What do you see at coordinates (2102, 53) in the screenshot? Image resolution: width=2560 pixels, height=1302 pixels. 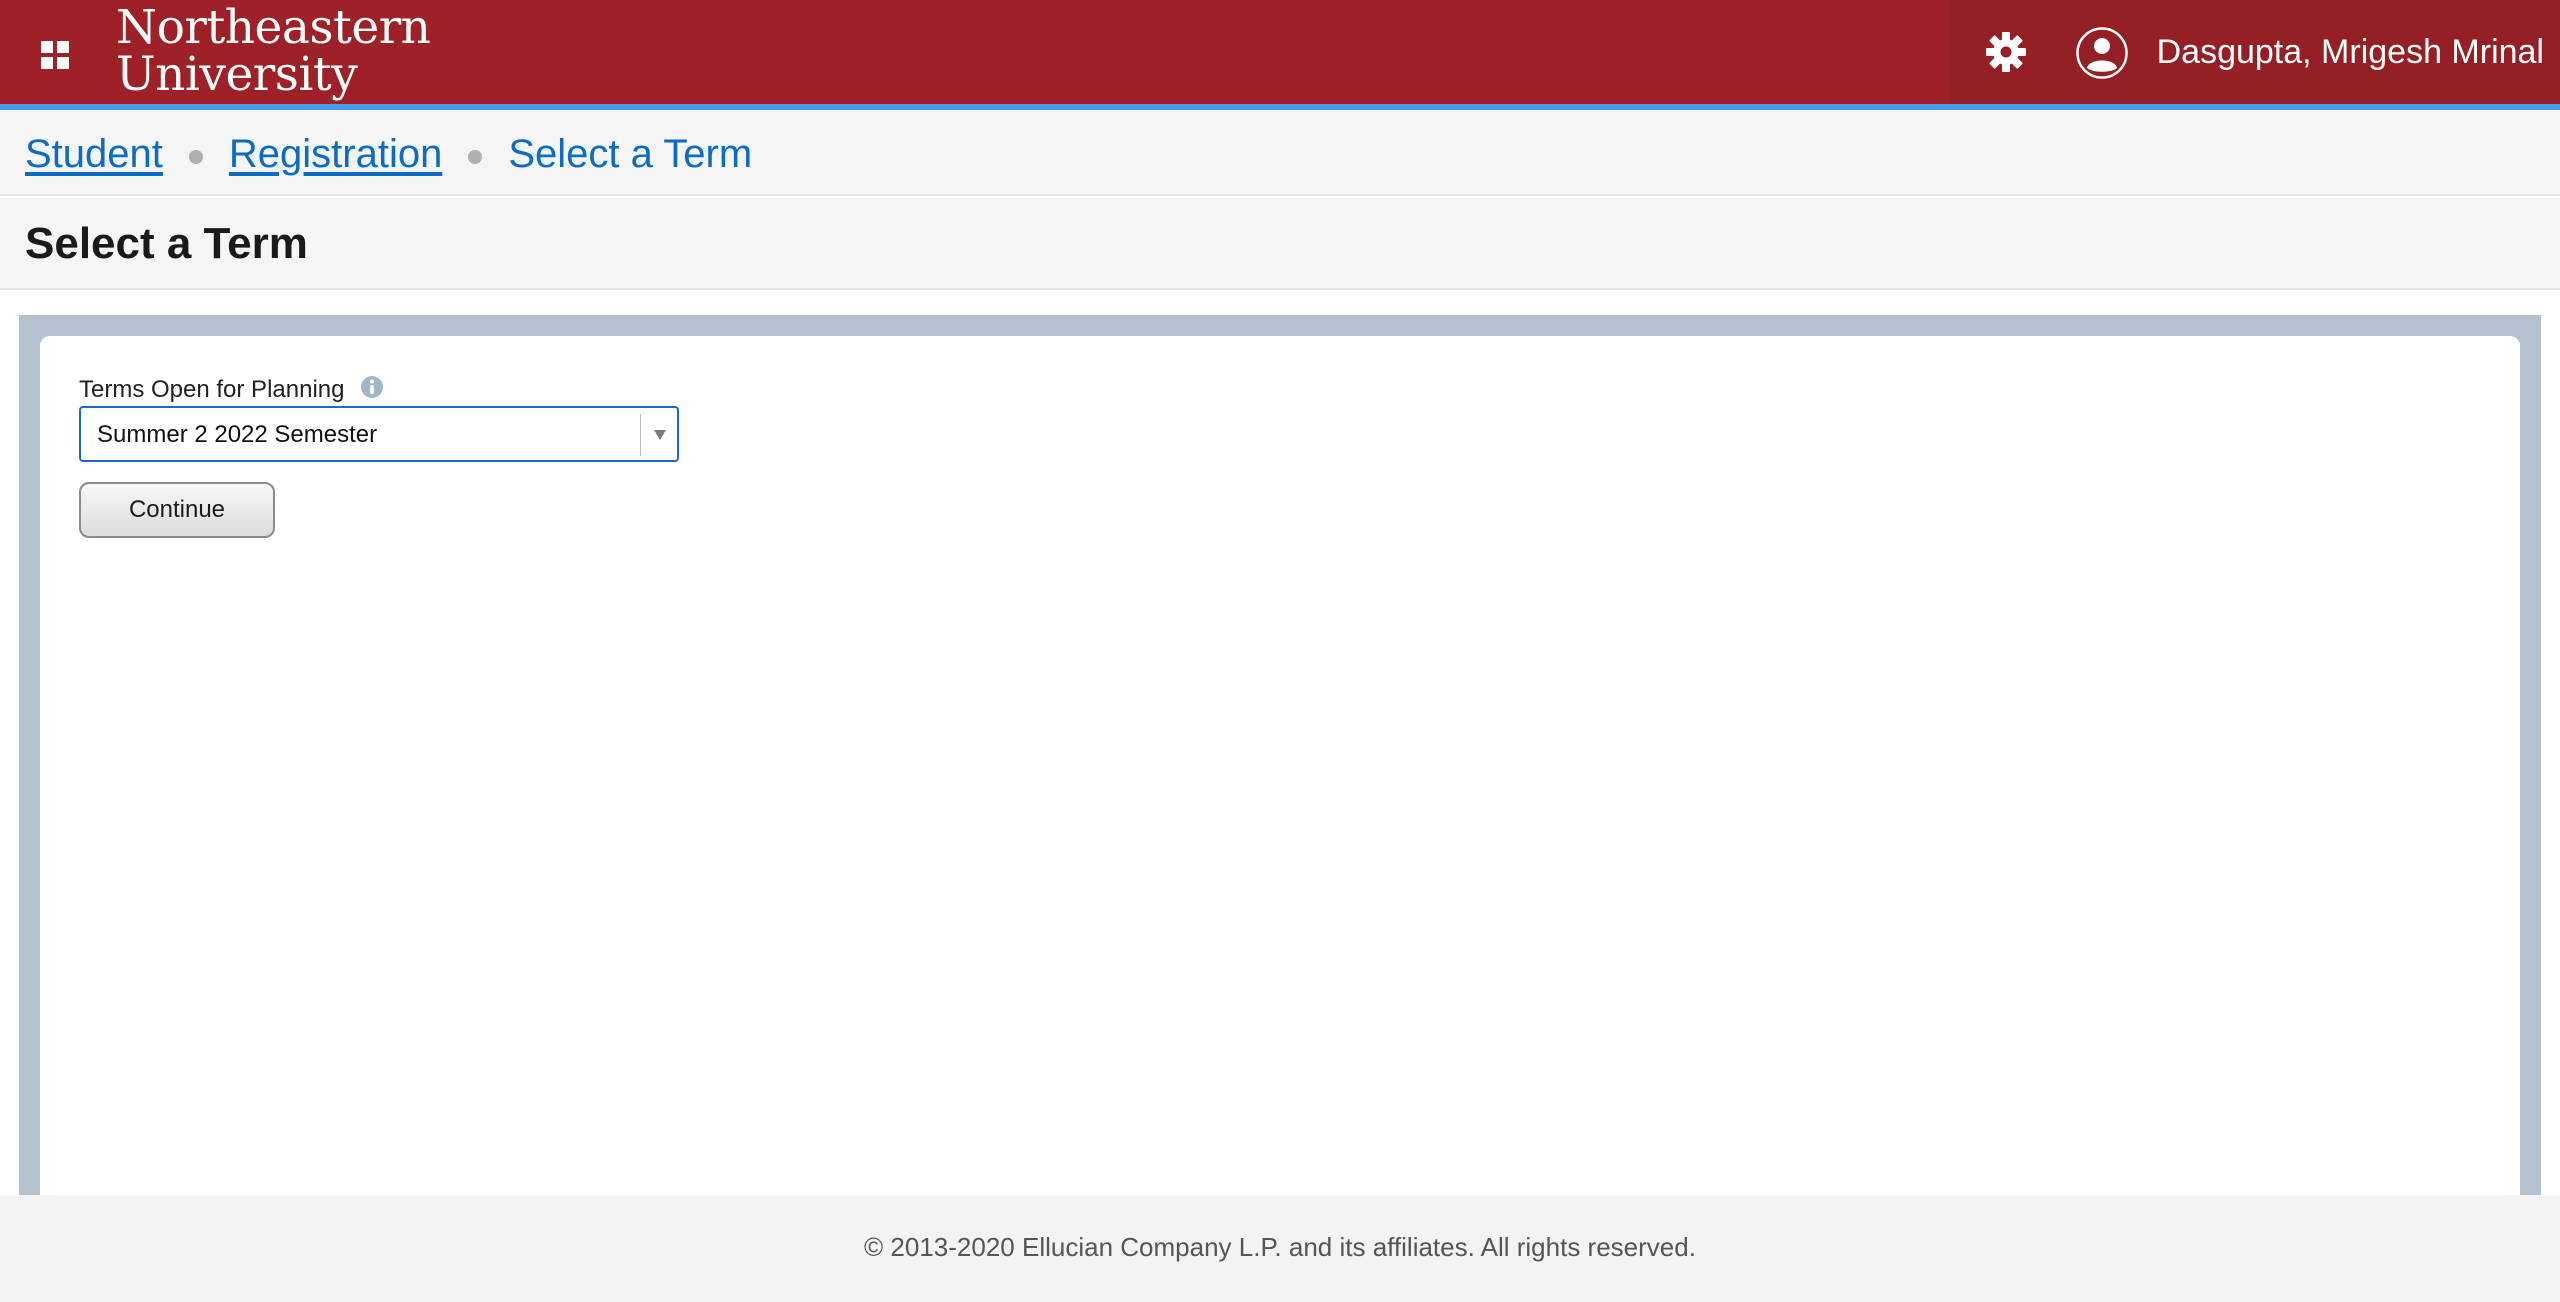 I see `user-avatar-icon` at bounding box center [2102, 53].